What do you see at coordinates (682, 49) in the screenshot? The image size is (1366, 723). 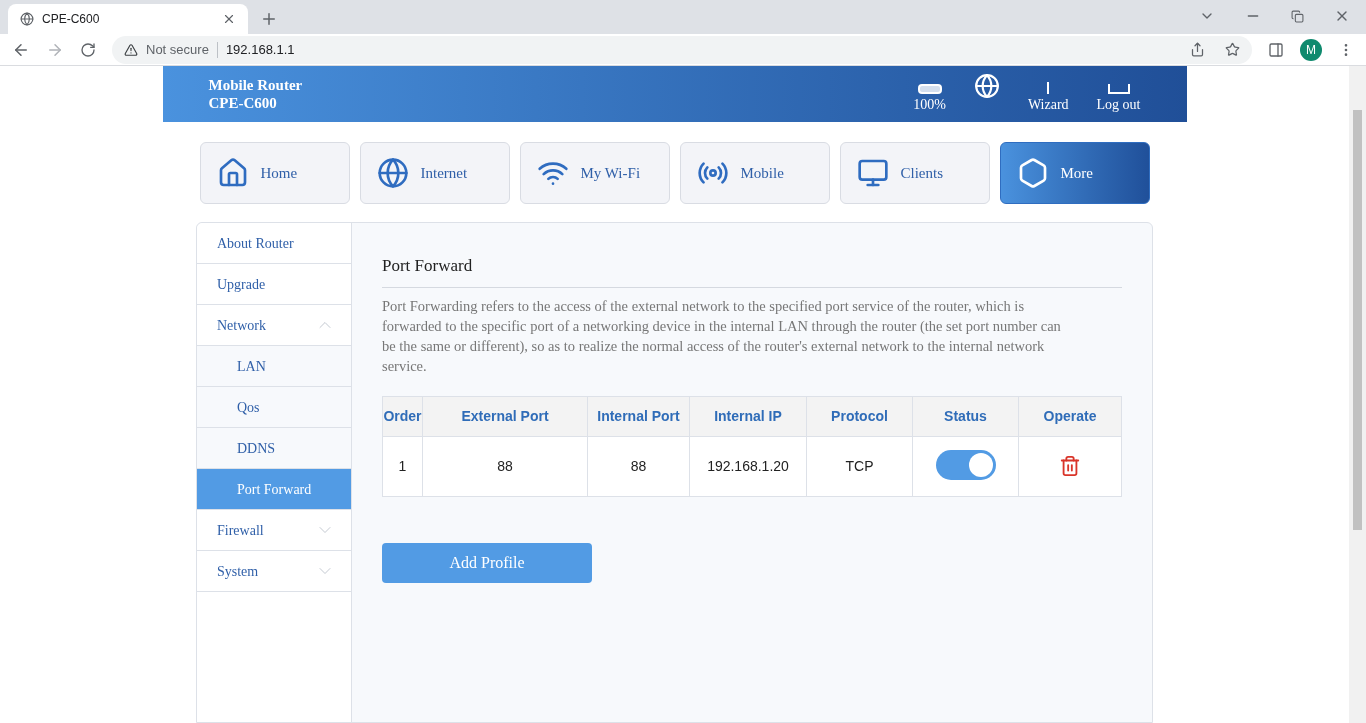 I see `address-bar: Not secure 192.168.1.1` at bounding box center [682, 49].